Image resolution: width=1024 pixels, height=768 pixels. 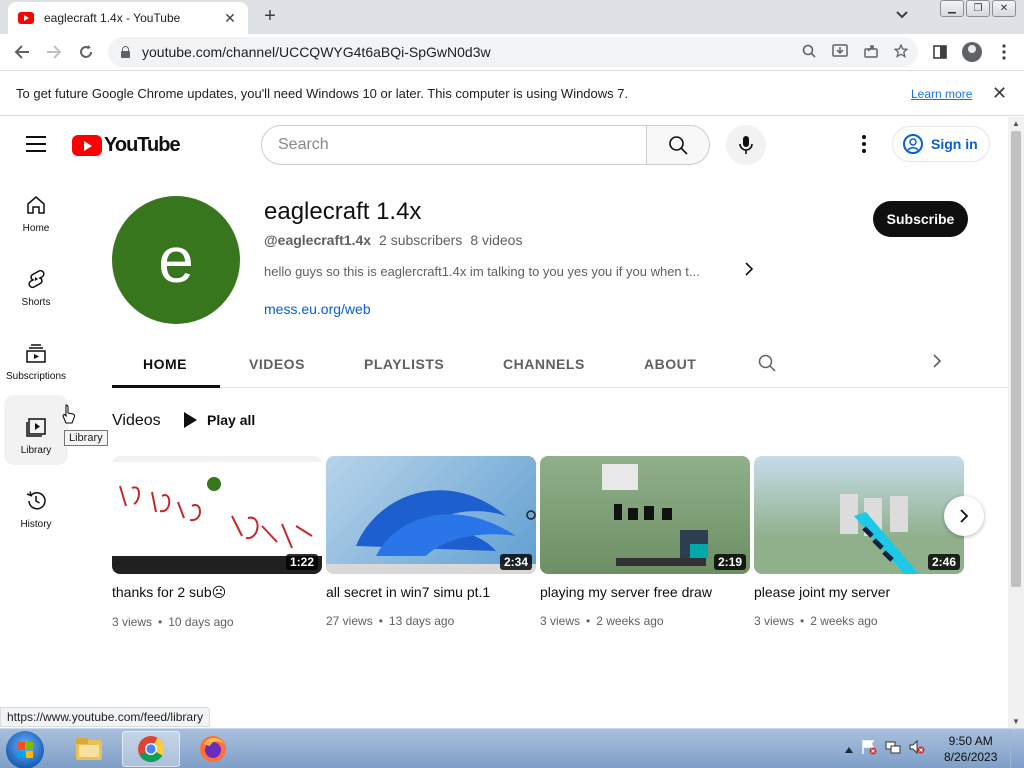 I want to click on guide-item-subscriptions: Subscriptions, so click(x=36, y=356).